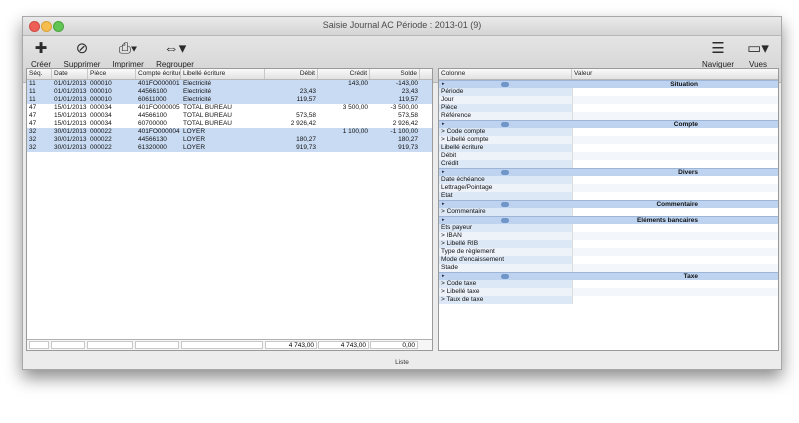 The image size is (799, 423). I want to click on property-row: Référence, so click(608, 116).